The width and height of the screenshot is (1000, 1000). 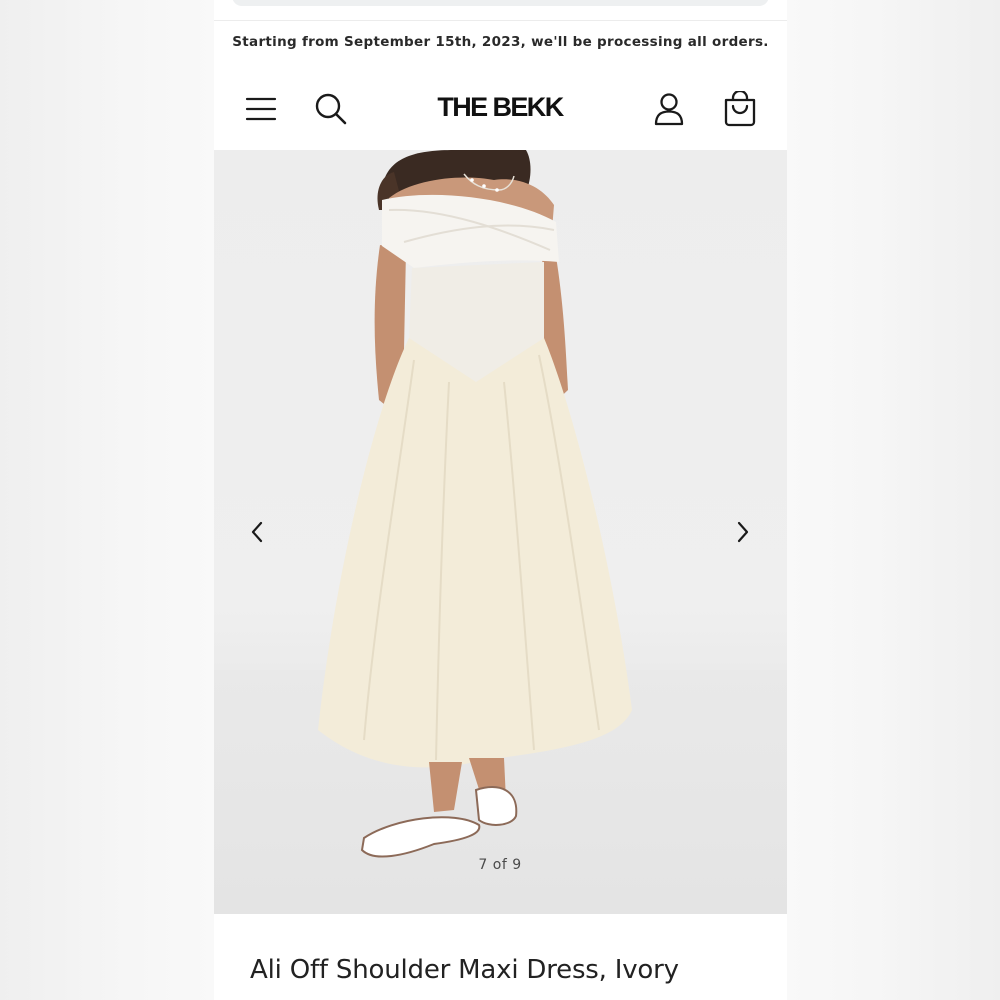 I want to click on previous-image-button, so click(x=257, y=532).